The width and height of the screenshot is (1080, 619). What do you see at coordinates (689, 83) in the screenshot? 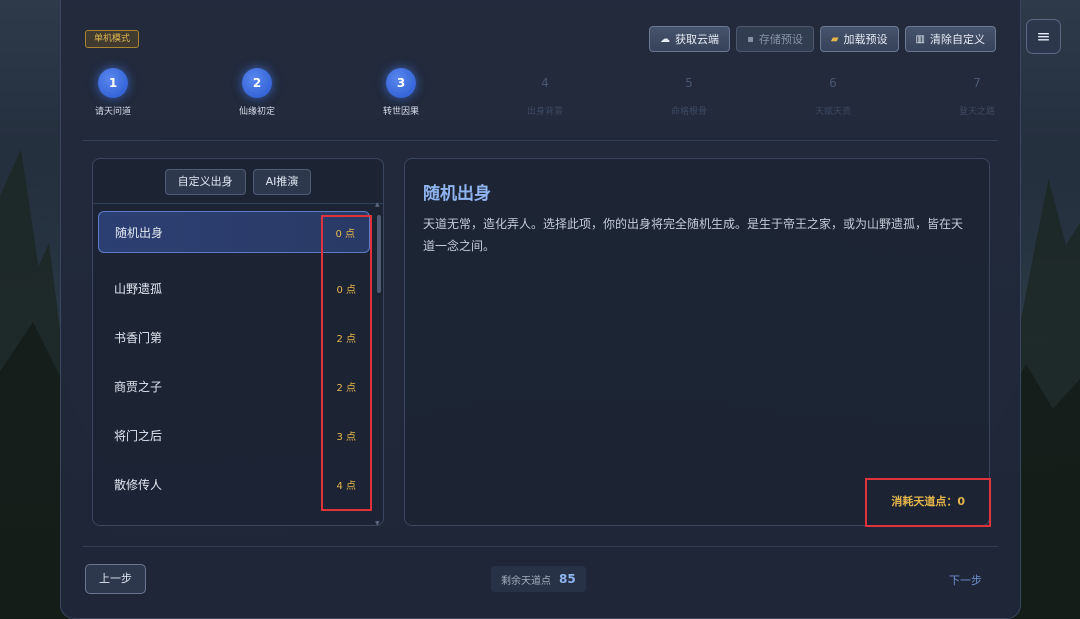
I see `step-number: 5` at bounding box center [689, 83].